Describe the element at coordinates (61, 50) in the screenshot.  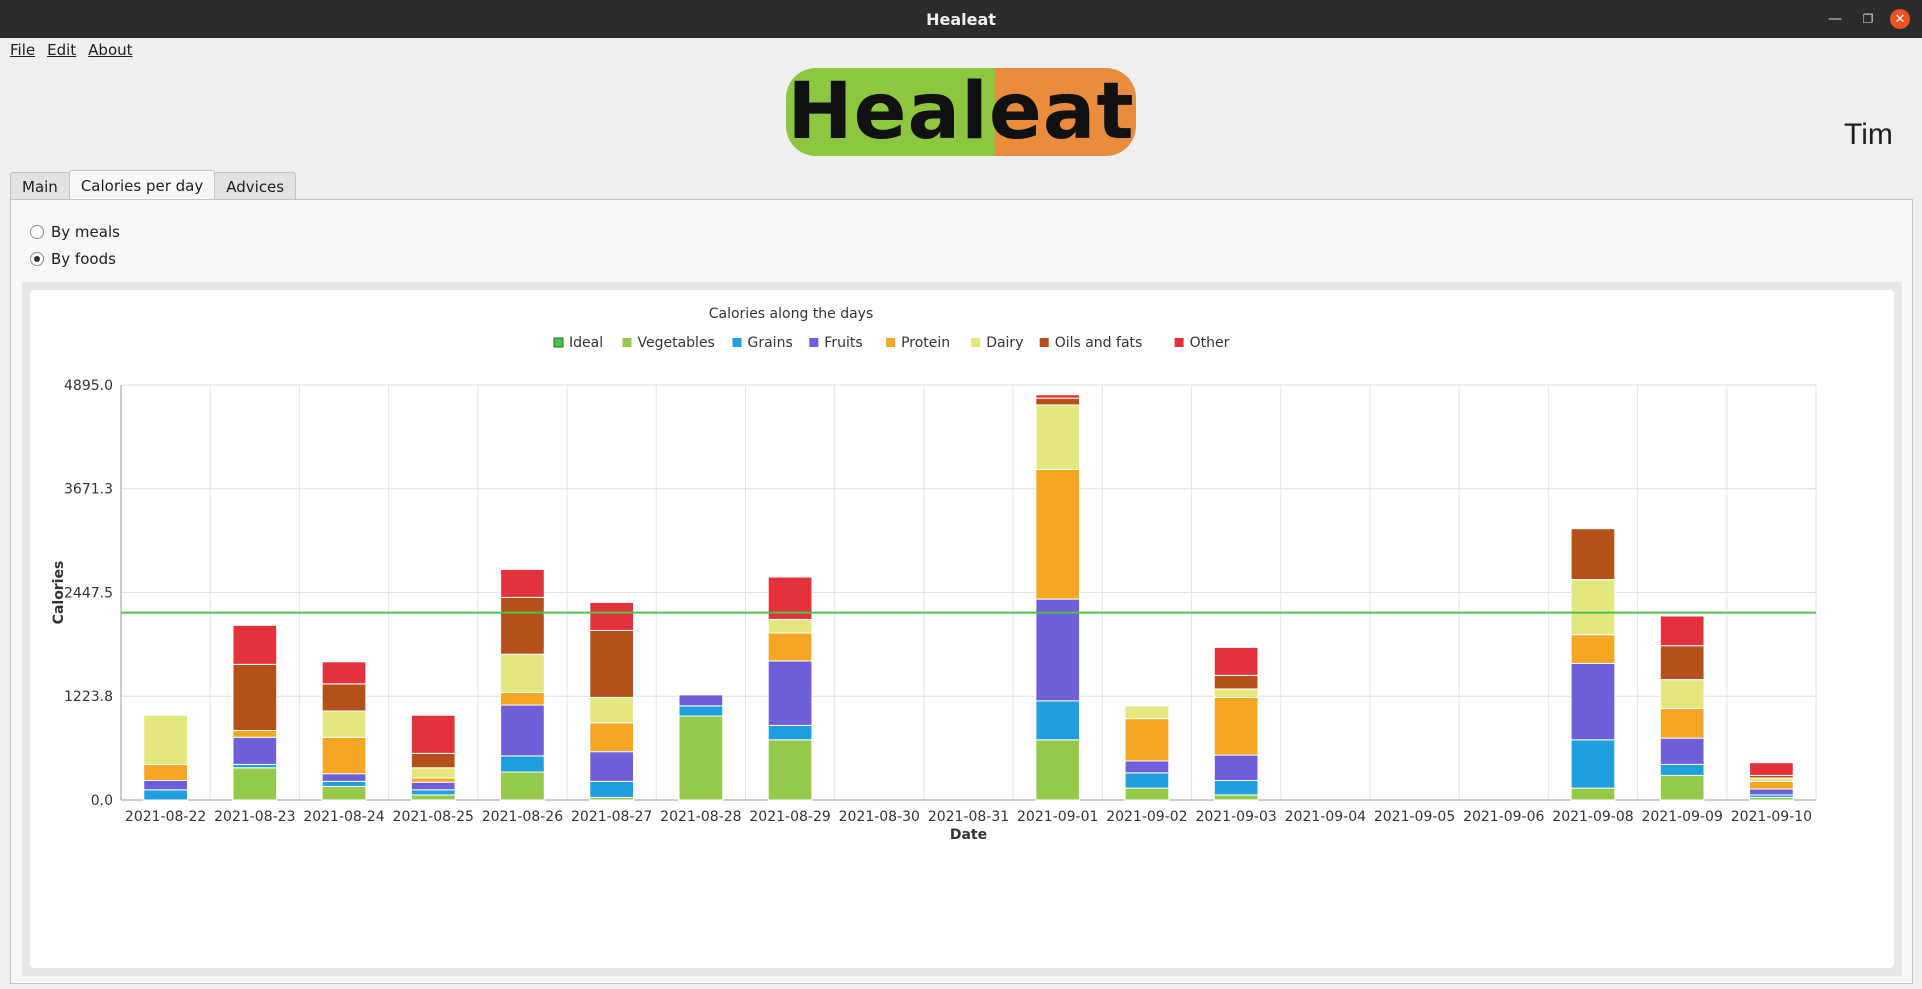
I see `menu-edit: Edit` at that location.